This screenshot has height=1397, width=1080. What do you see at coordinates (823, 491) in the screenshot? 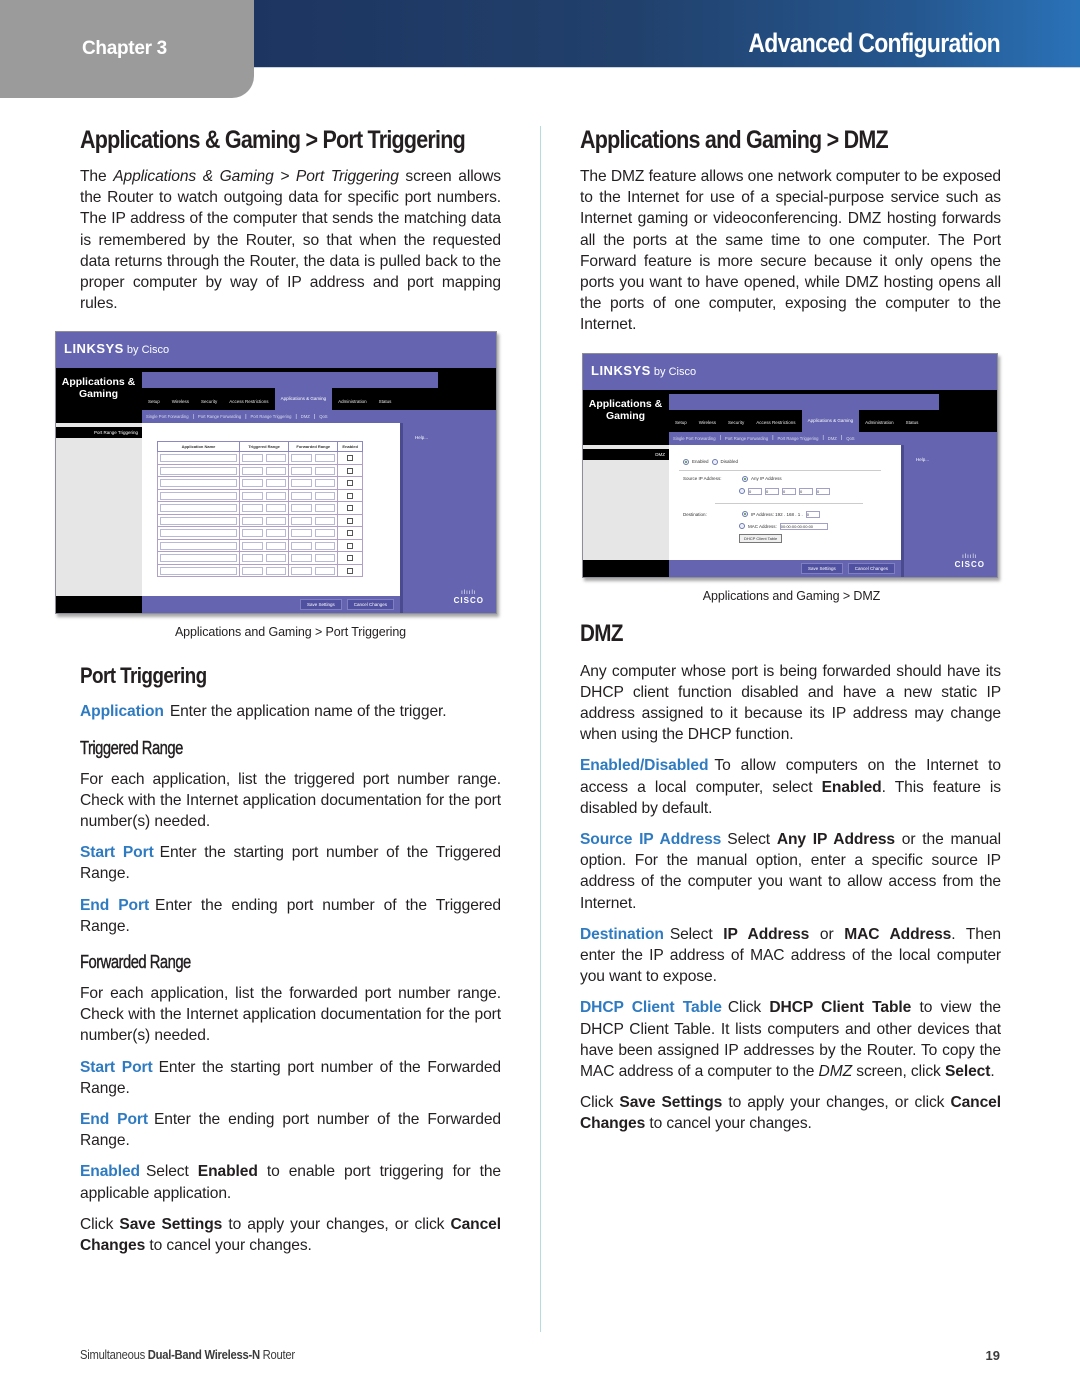
I see `source-ip-octet-end: 0` at bounding box center [823, 491].